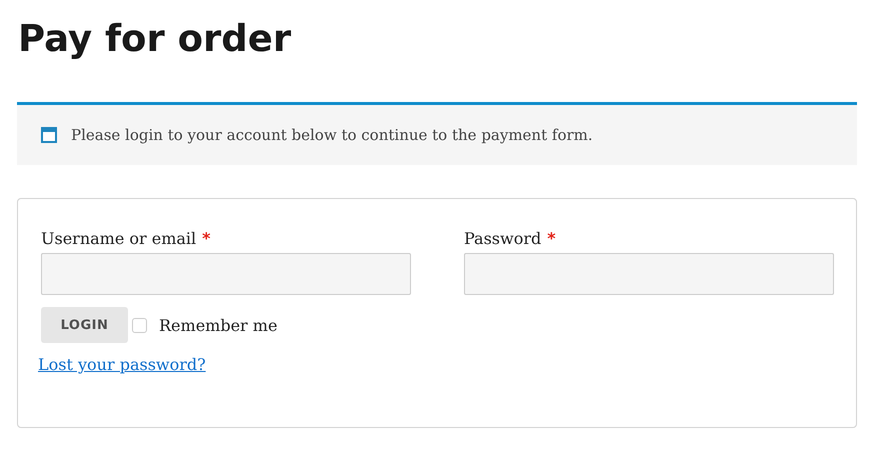  I want to click on field-label: Username or email, so click(118, 238).